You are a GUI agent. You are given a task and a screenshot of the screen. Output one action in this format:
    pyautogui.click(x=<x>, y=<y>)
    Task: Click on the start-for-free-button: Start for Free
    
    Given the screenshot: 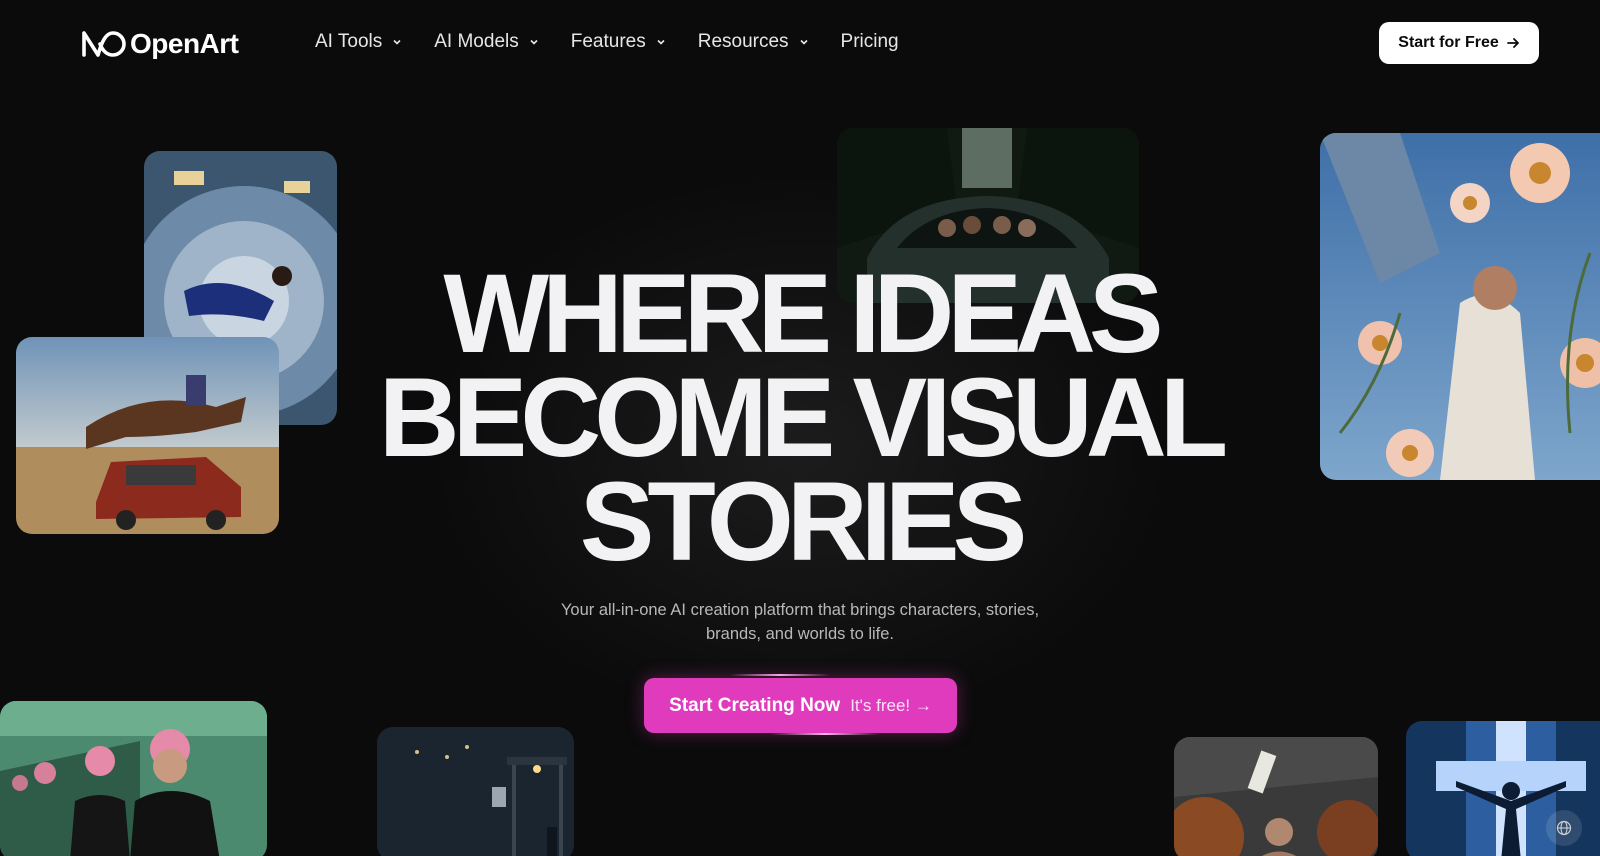 What is the action you would take?
    pyautogui.click(x=1459, y=43)
    